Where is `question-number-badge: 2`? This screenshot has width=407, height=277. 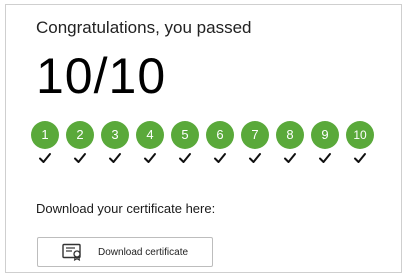
question-number-badge: 2 is located at coordinates (80, 135).